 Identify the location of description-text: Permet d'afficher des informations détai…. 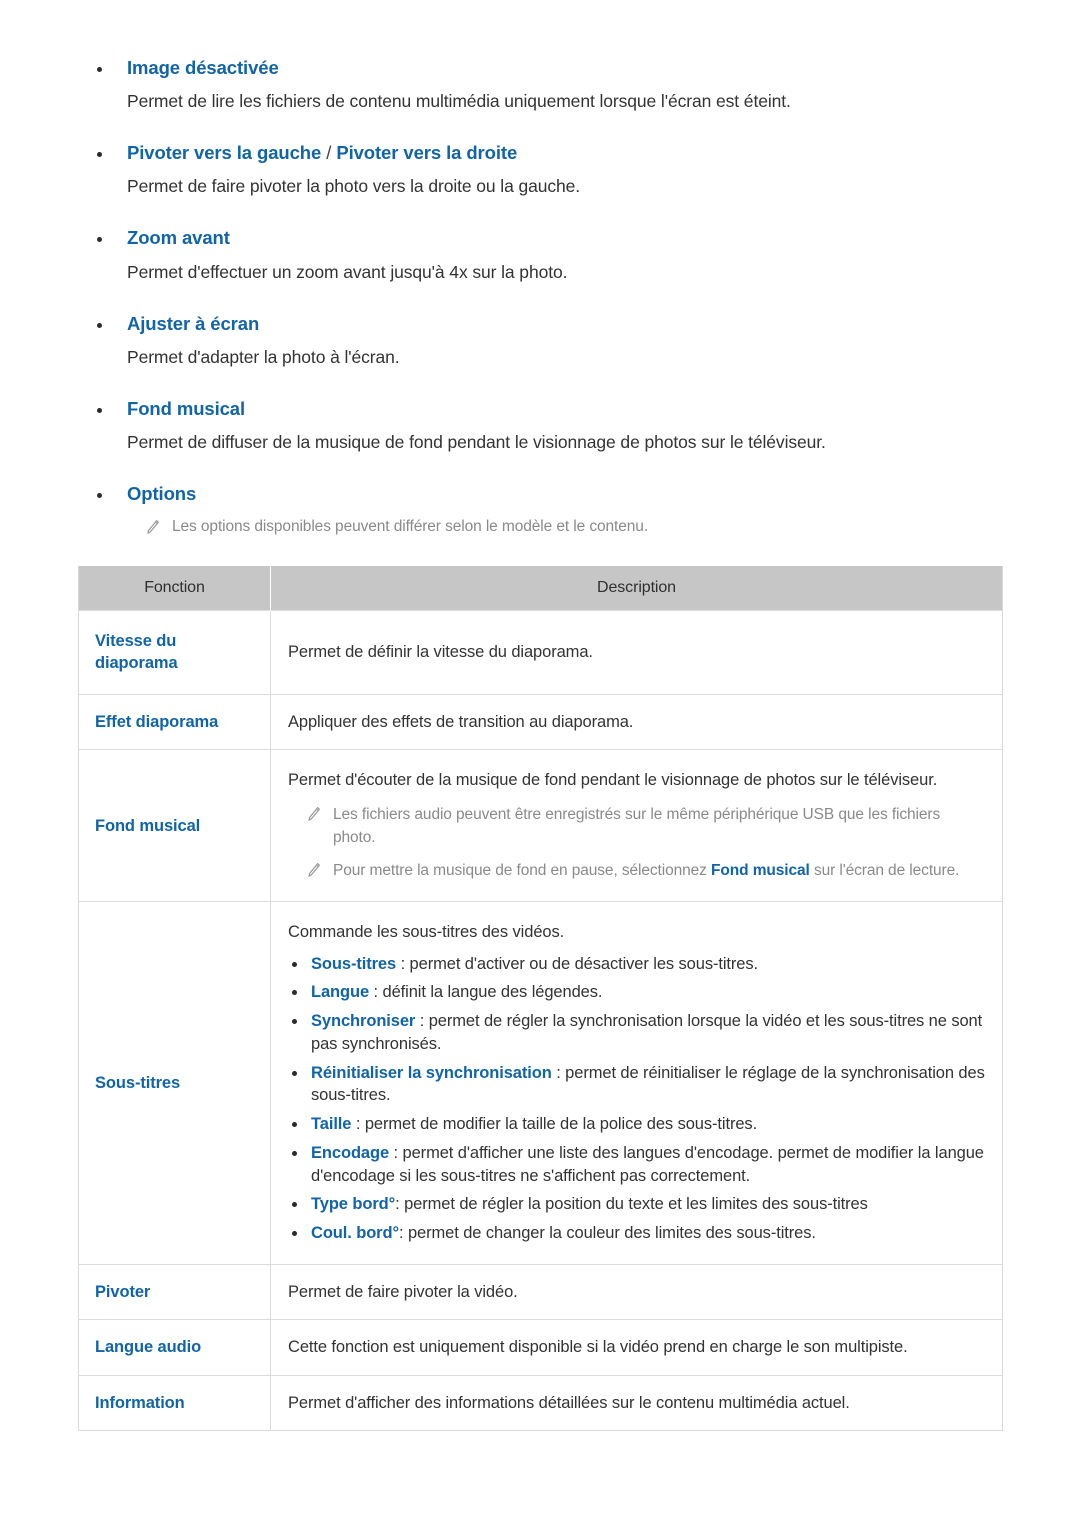
(569, 1402).